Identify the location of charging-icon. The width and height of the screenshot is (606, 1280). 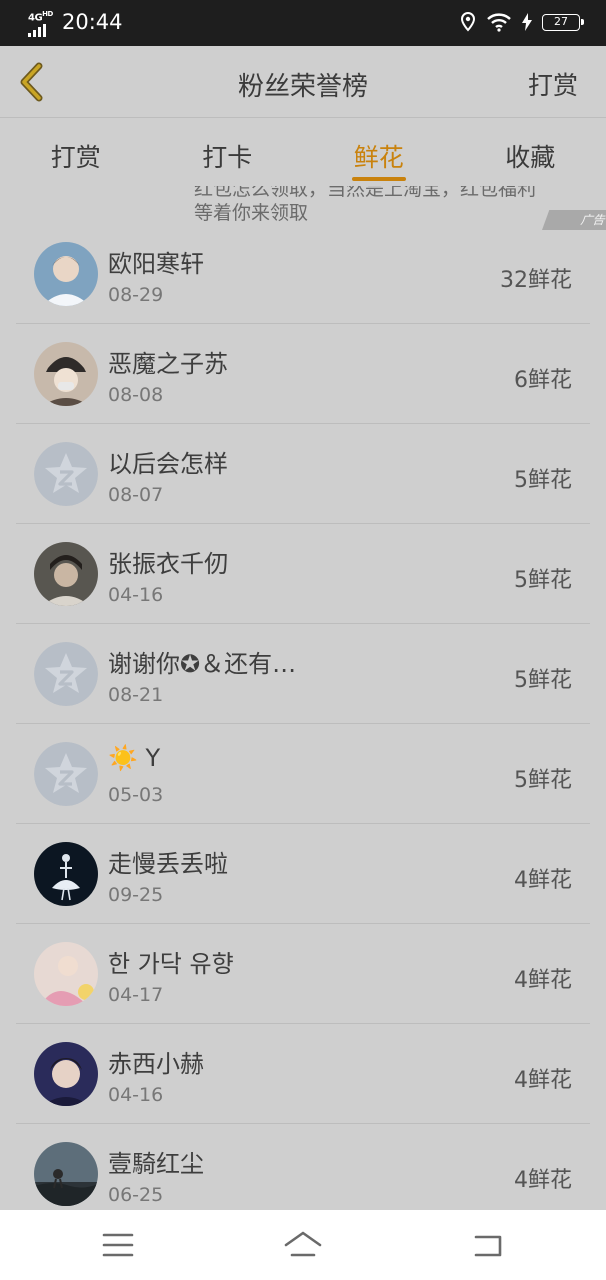
(527, 22).